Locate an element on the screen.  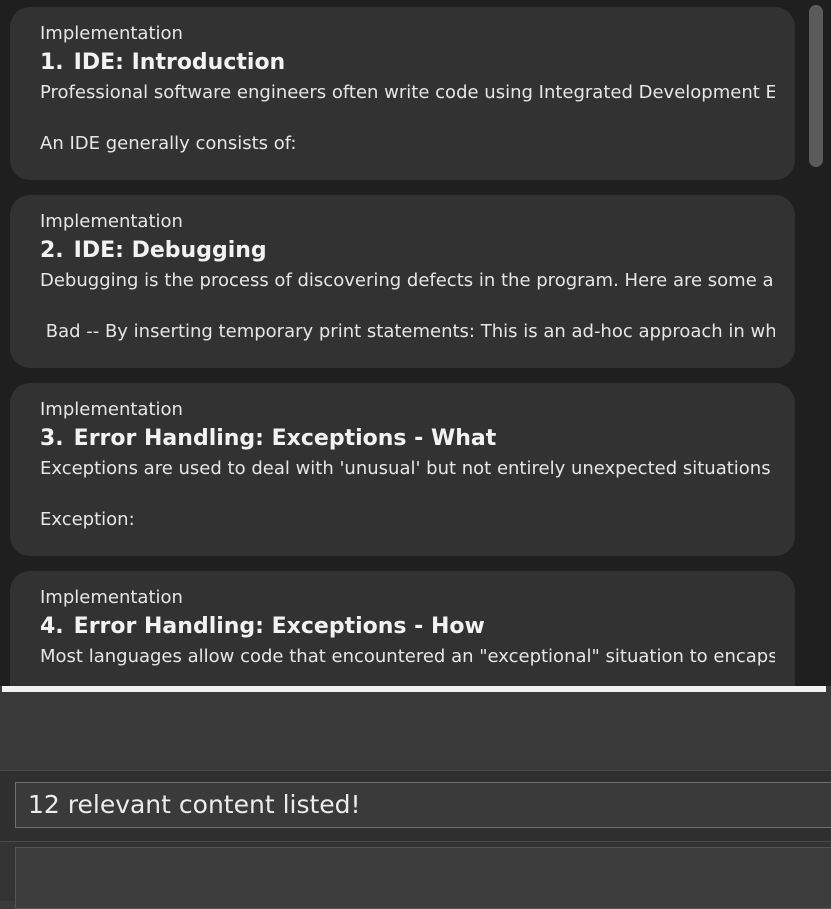
card-title: 1. IDE: Introduction is located at coordinates (407, 63).